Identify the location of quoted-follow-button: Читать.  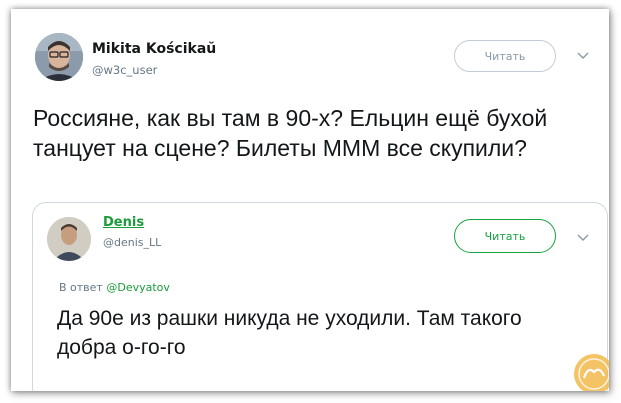
(505, 236).